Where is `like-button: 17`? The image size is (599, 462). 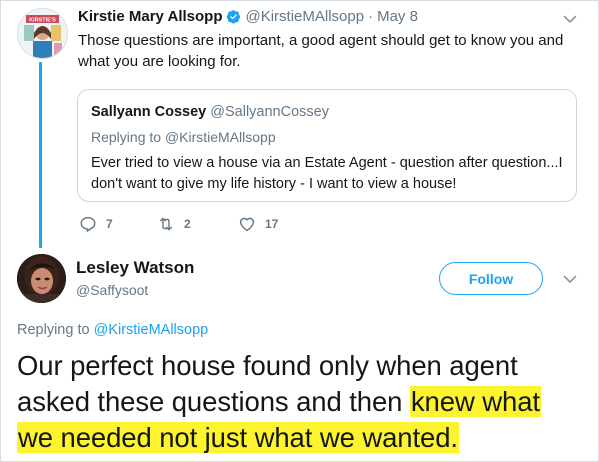
like-button: 17 is located at coordinates (258, 224).